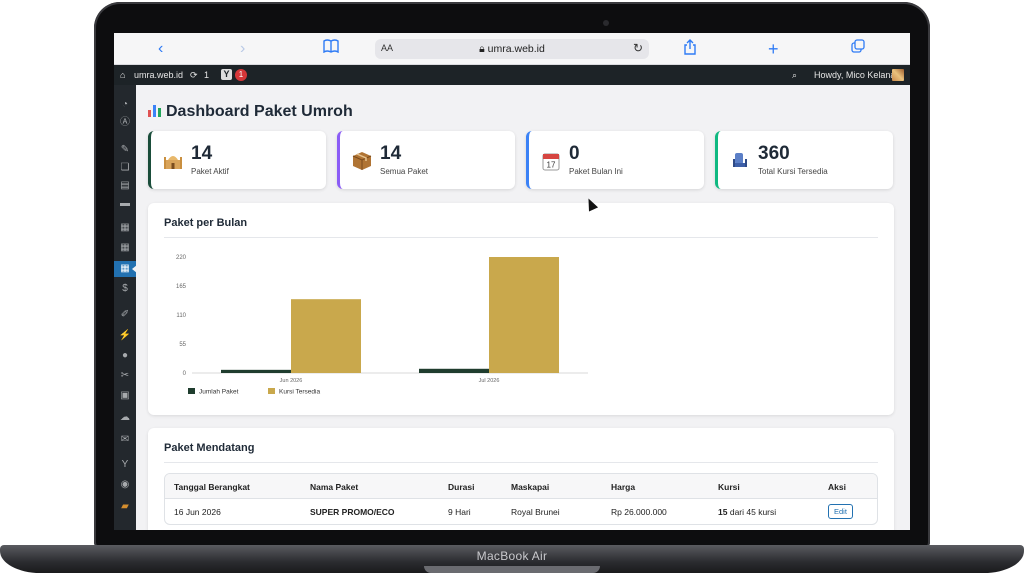 The height and width of the screenshot is (588, 1024). What do you see at coordinates (125, 440) in the screenshot?
I see `mail-menu-icon: ✉` at bounding box center [125, 440].